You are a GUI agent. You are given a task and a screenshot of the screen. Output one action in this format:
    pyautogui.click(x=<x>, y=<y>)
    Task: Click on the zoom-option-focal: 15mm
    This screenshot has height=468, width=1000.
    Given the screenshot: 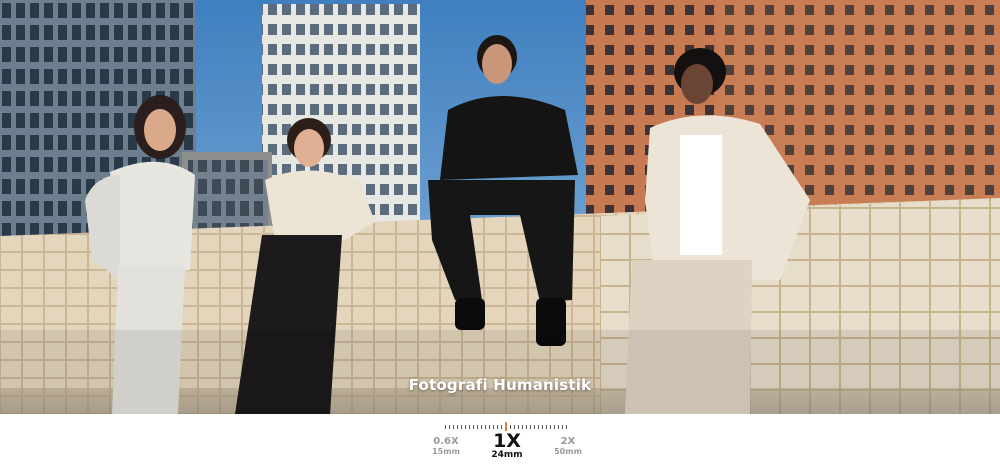 What is the action you would take?
    pyautogui.click(x=446, y=451)
    